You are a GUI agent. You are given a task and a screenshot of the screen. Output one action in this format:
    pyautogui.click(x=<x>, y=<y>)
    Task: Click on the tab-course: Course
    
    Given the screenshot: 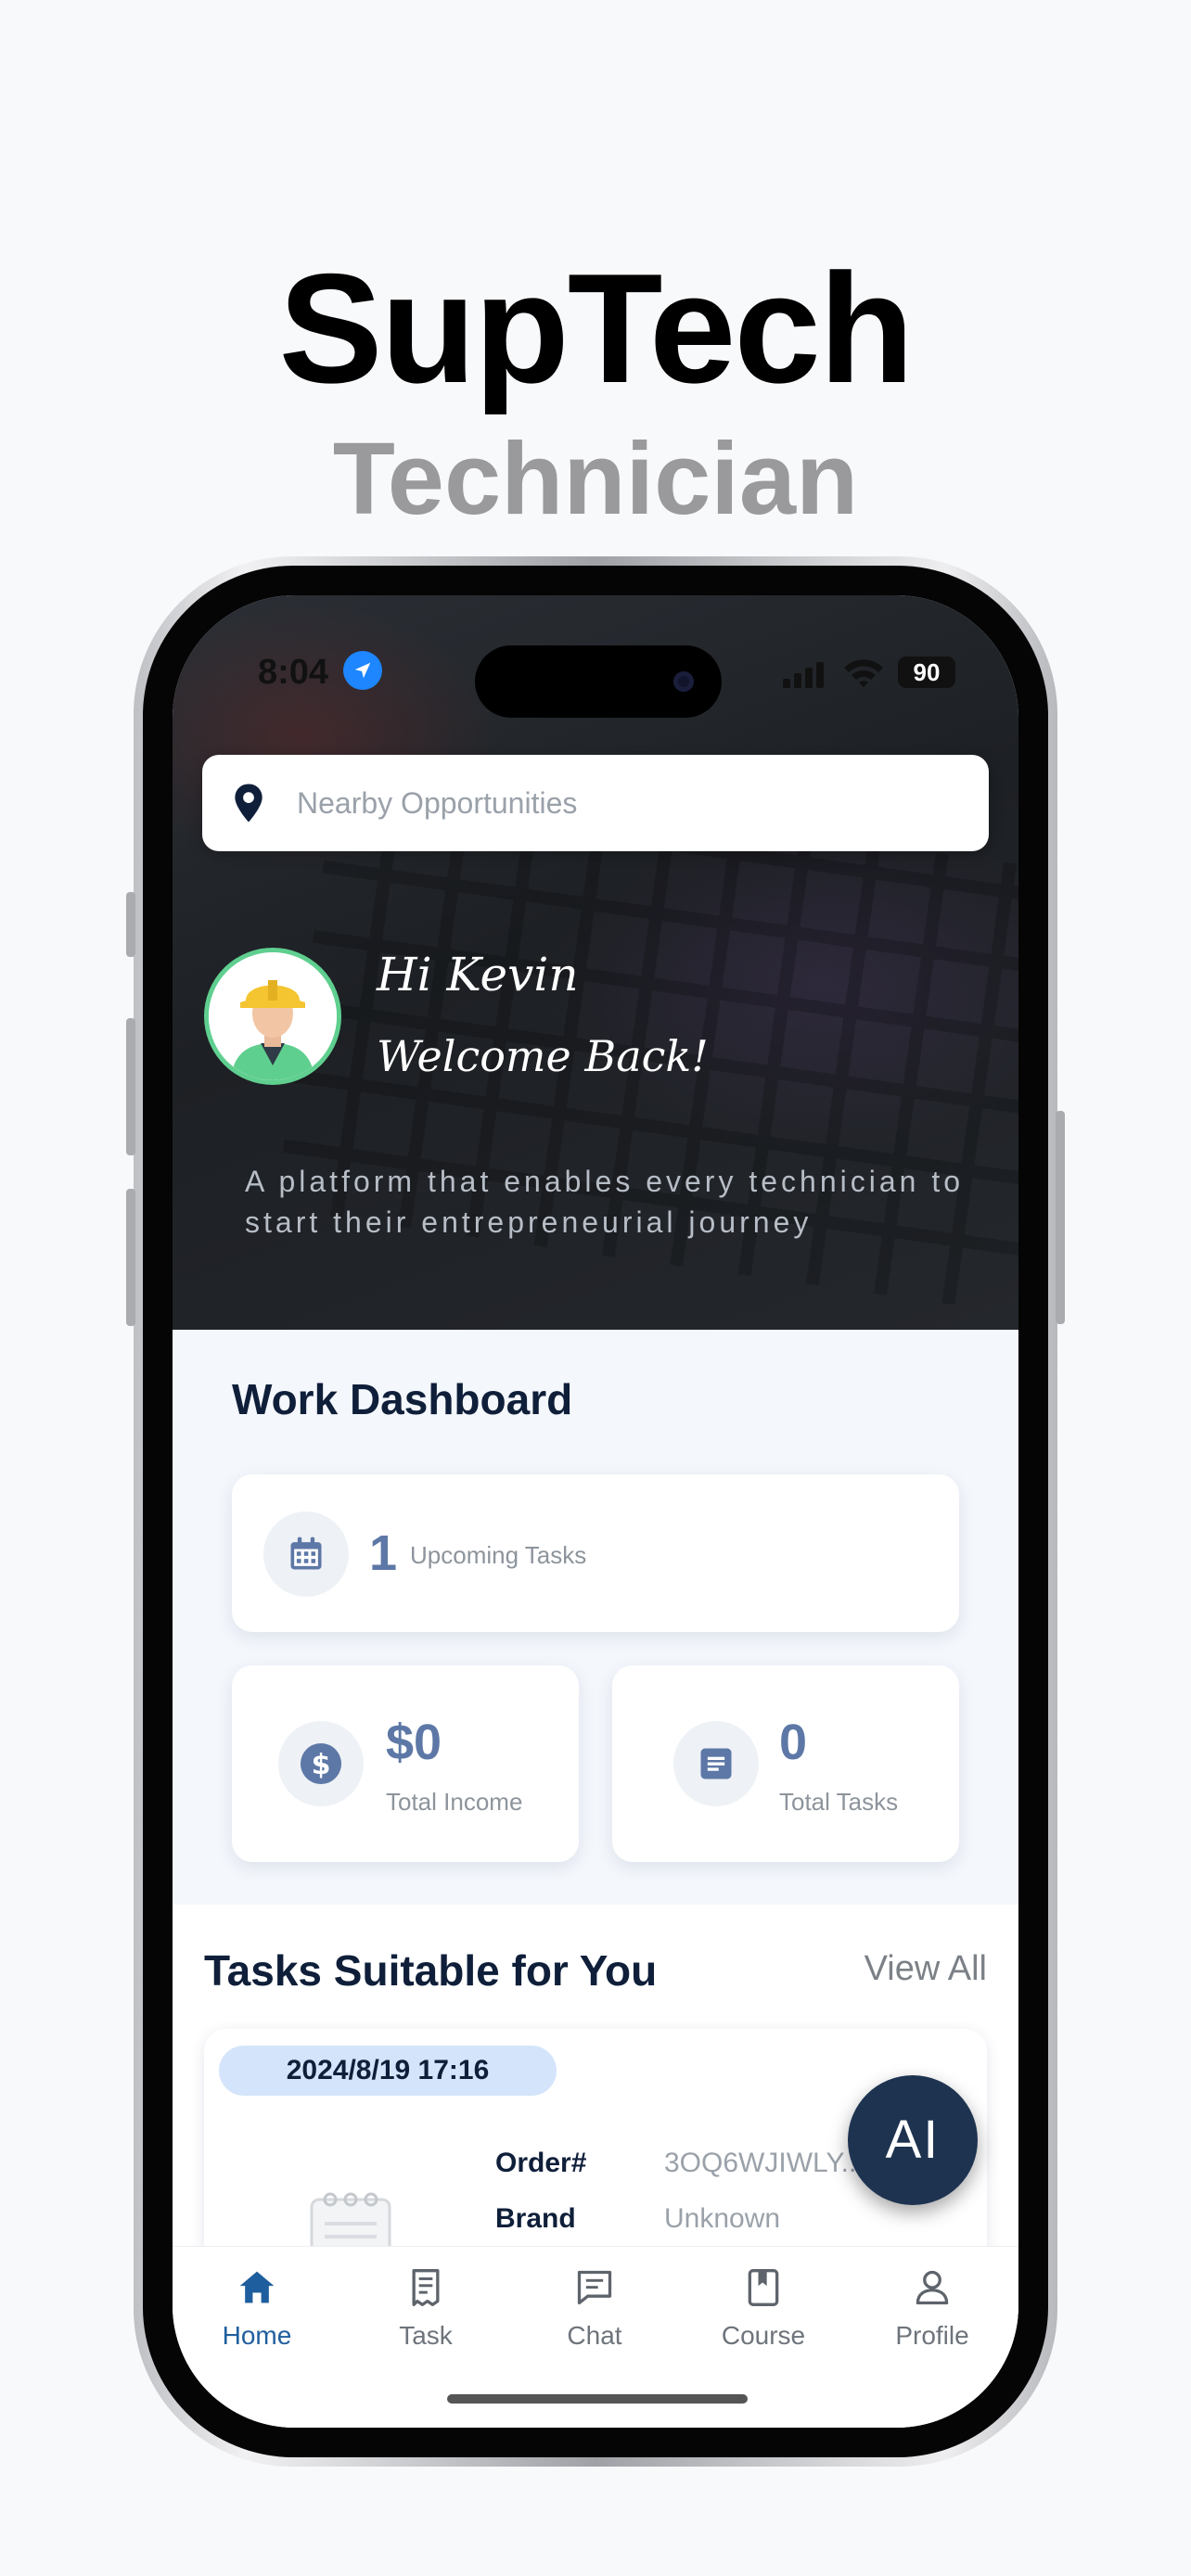 What is the action you would take?
    pyautogui.click(x=764, y=2302)
    